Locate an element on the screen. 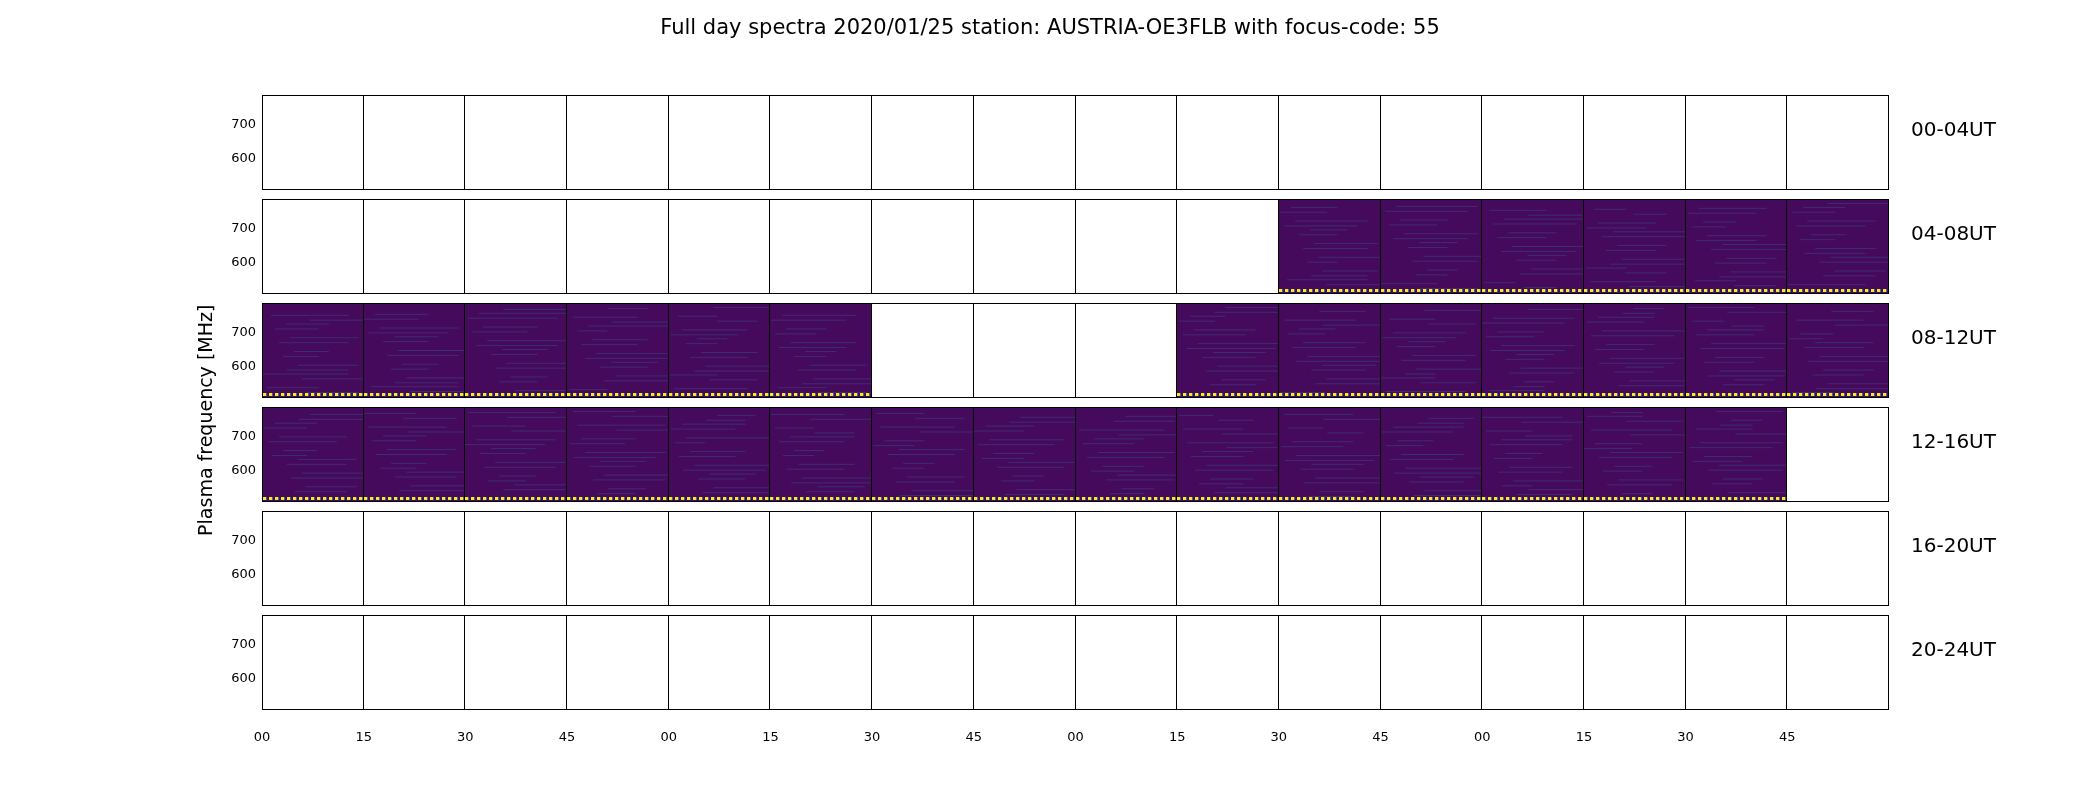 This screenshot has width=2100, height=800. time-range-label: 00-04UT is located at coordinates (1953, 129).